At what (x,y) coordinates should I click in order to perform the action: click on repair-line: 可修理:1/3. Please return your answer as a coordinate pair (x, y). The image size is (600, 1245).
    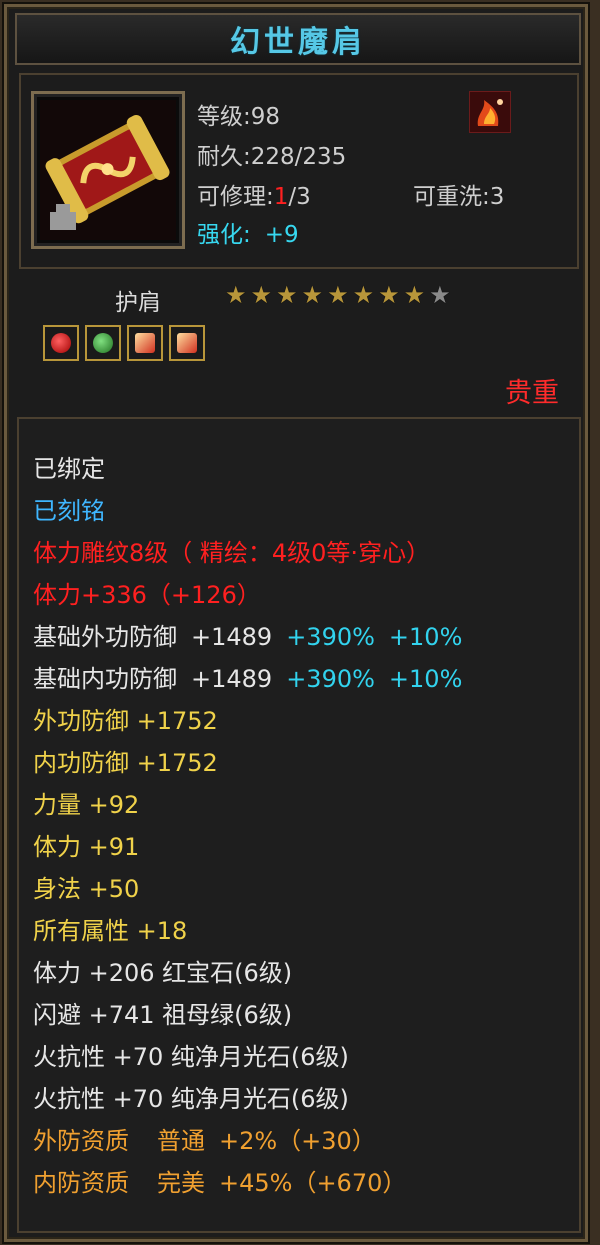
    Looking at the image, I should click on (254, 194).